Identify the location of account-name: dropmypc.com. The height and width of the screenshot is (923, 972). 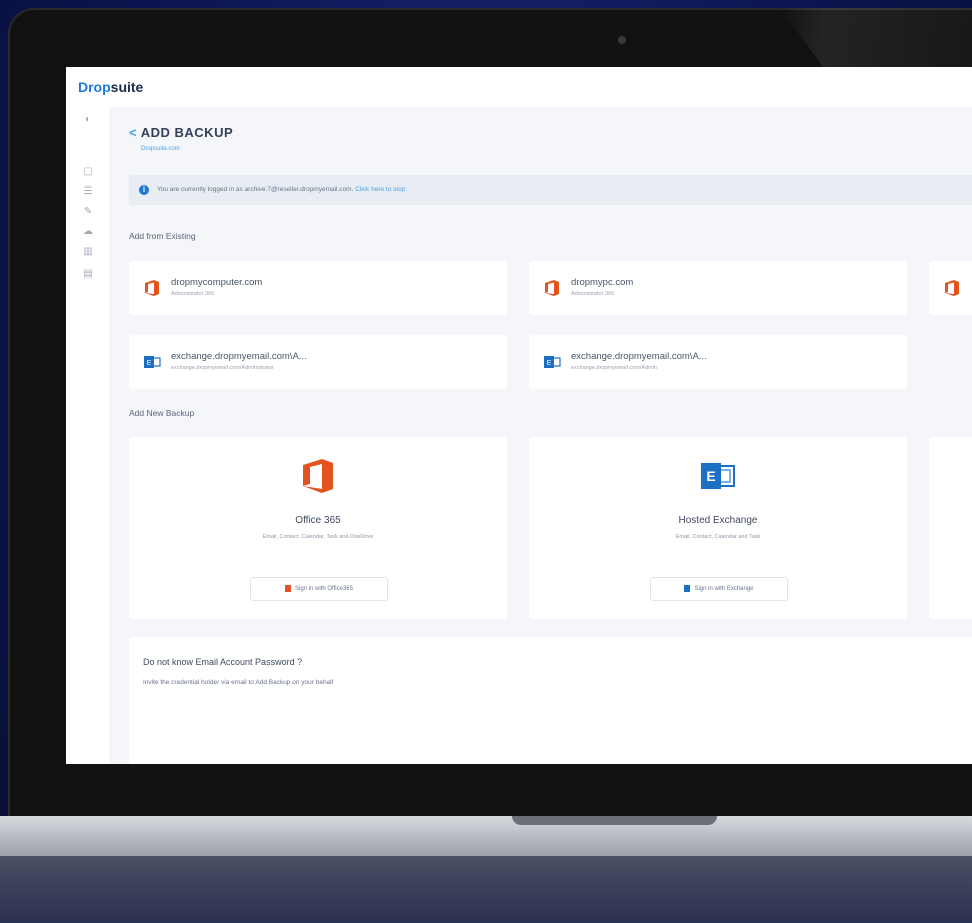
(602, 282).